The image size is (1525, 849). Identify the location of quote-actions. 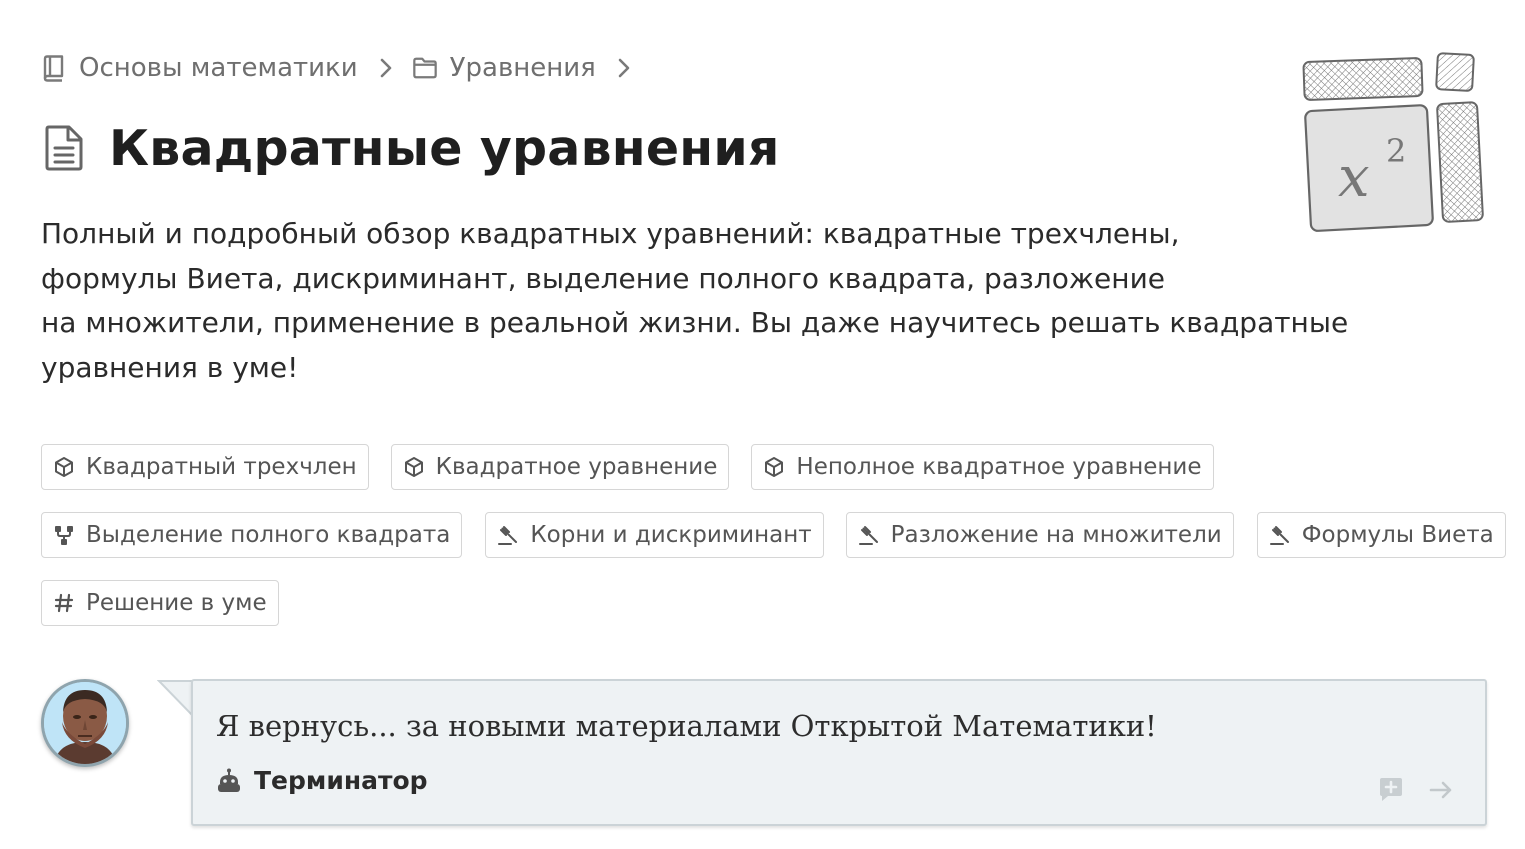
(1405, 790).